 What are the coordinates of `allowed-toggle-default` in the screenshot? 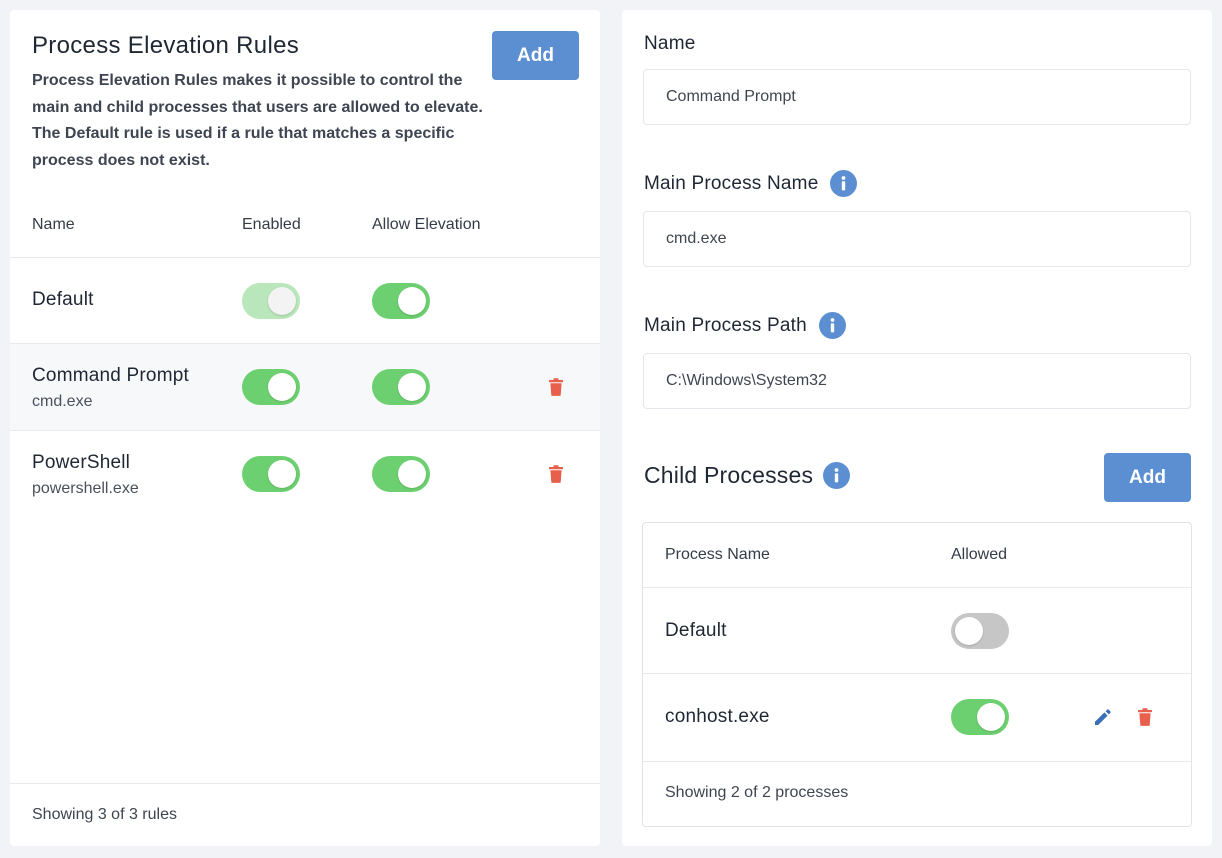 It's located at (980, 631).